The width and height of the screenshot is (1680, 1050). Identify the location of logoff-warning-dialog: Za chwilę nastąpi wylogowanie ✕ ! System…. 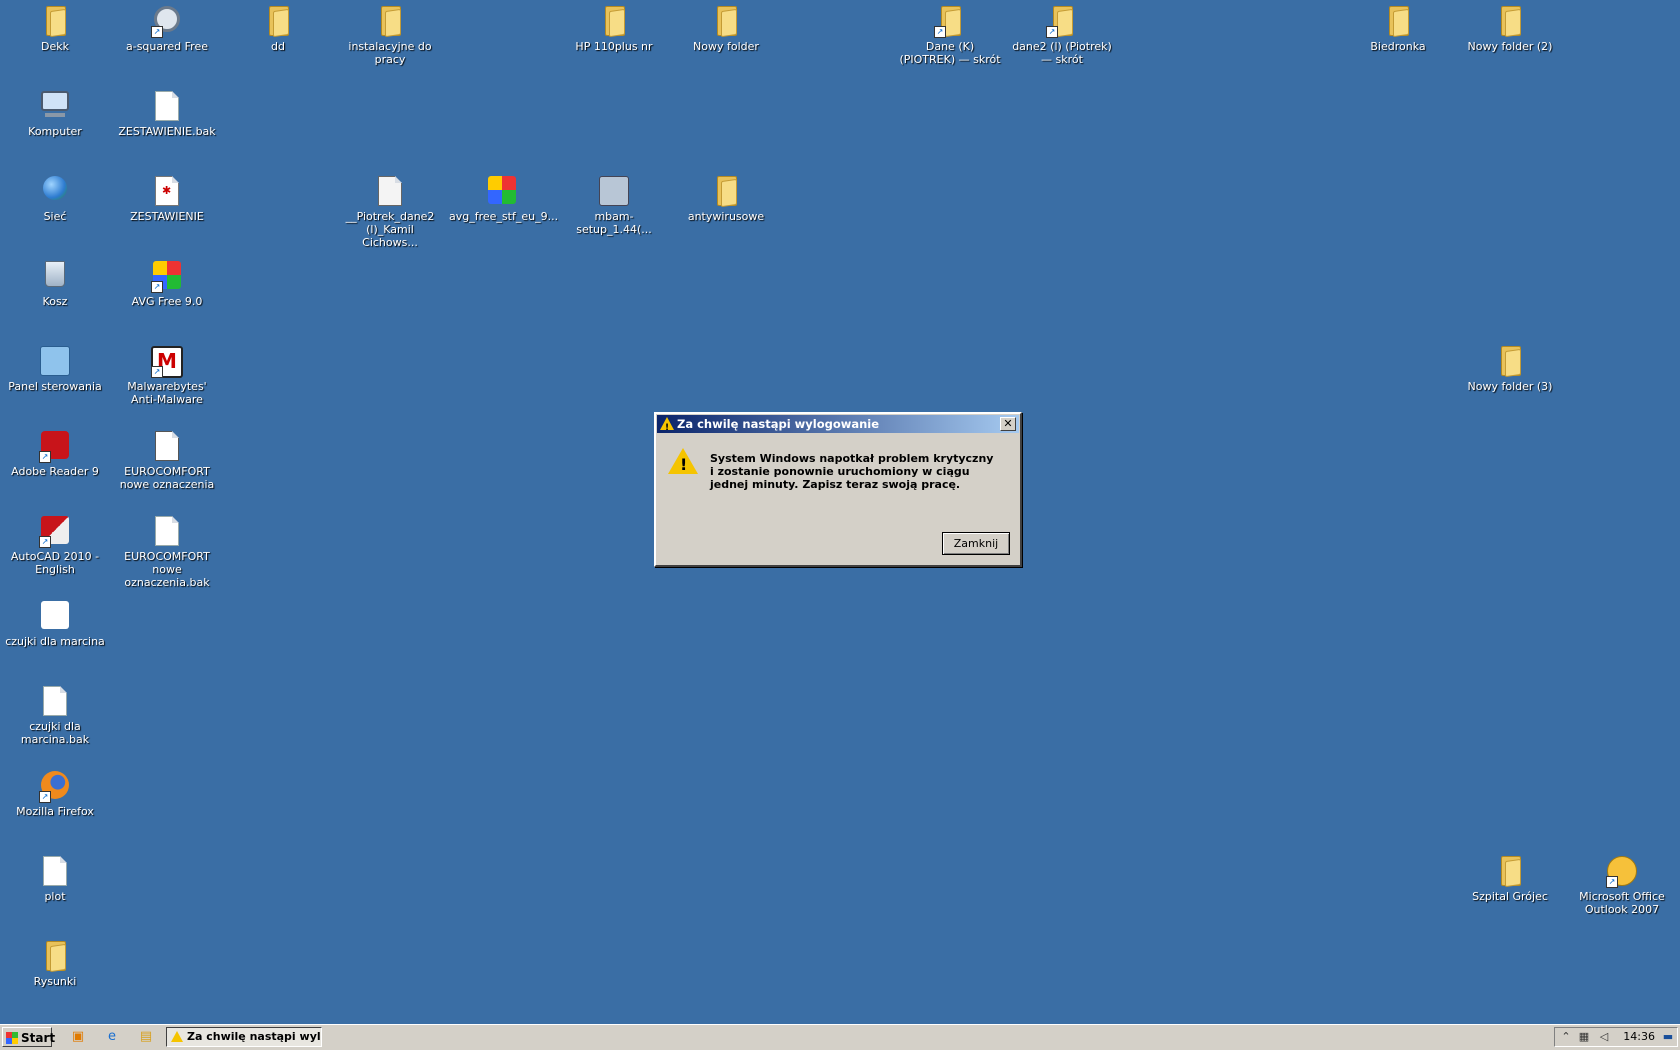
(838, 489).